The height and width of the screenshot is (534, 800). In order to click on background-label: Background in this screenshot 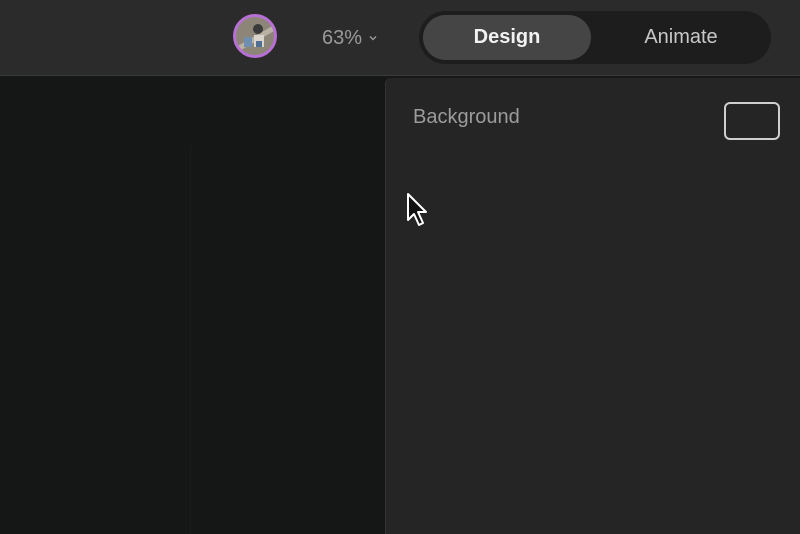, I will do `click(466, 117)`.